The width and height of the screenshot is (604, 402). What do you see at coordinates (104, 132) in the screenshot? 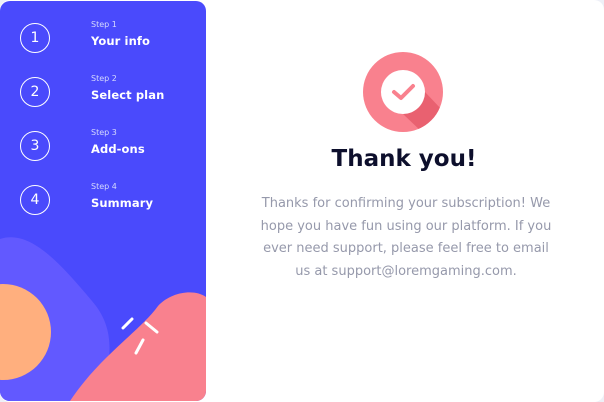
I see `step-caption: Step 3` at bounding box center [104, 132].